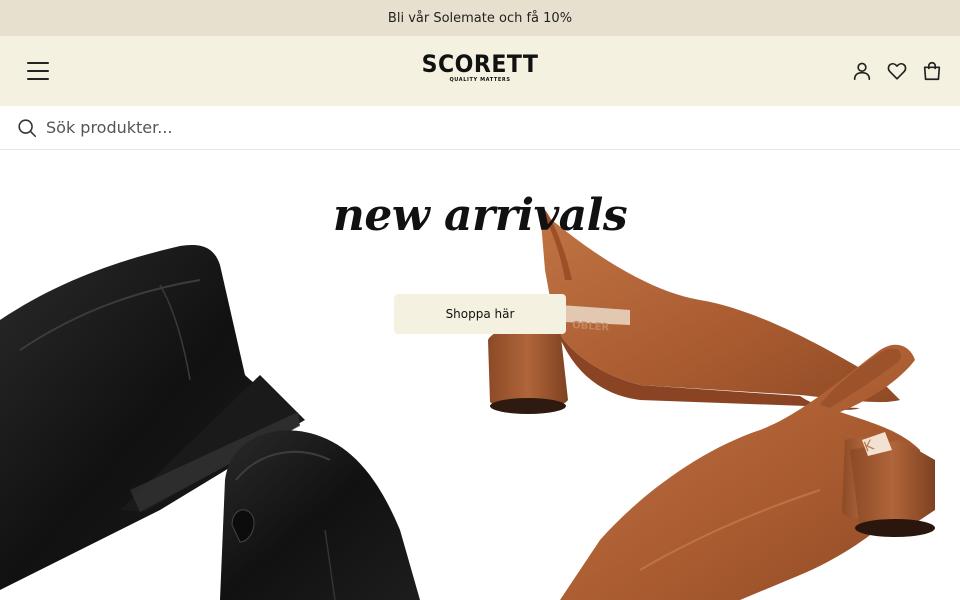 This screenshot has width=960, height=600. I want to click on shop-now-button: Shoppa här, so click(480, 314).